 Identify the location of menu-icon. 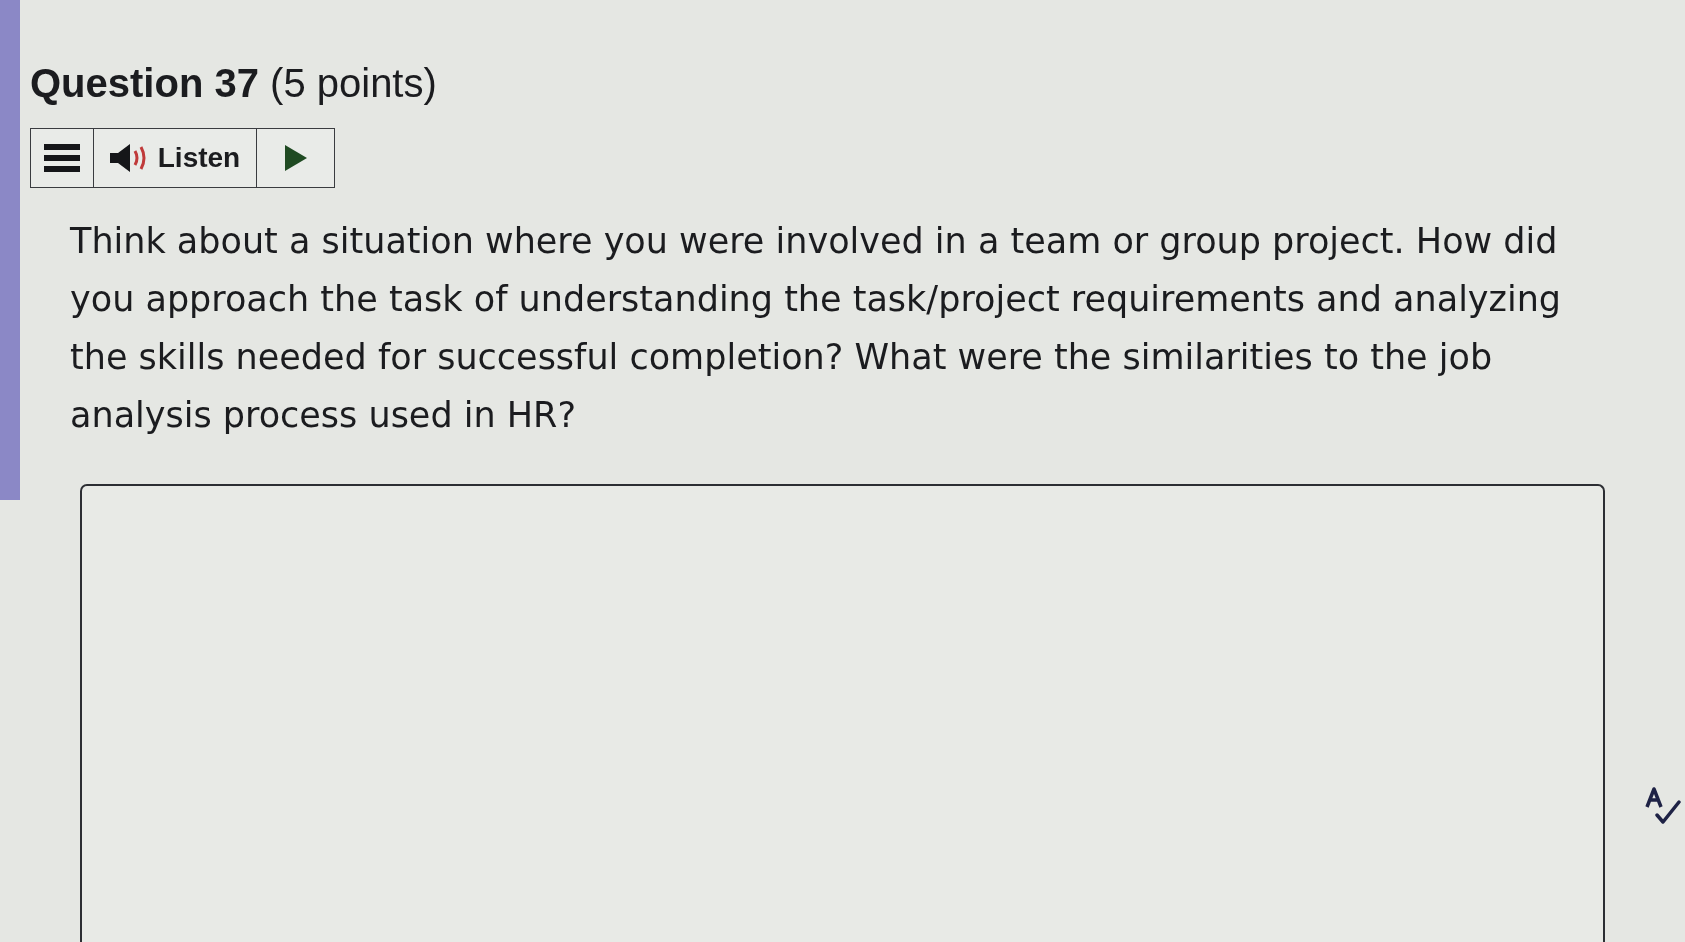
(62, 158).